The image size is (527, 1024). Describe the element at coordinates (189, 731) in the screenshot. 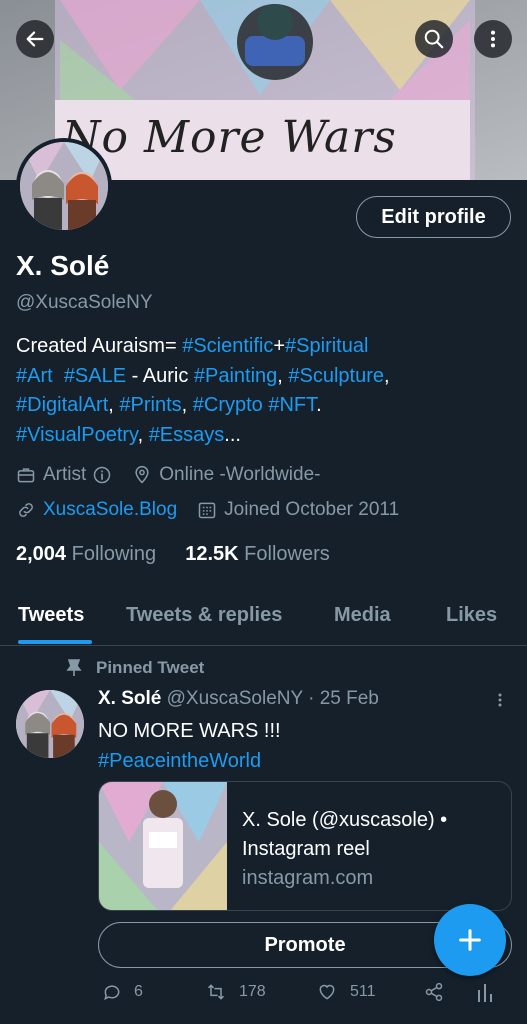

I see `tweet-text-line: NO MORE WARS !!!` at that location.